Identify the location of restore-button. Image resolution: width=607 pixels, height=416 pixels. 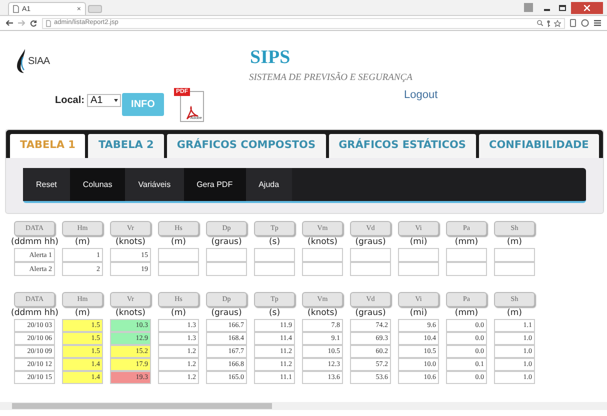
(562, 8).